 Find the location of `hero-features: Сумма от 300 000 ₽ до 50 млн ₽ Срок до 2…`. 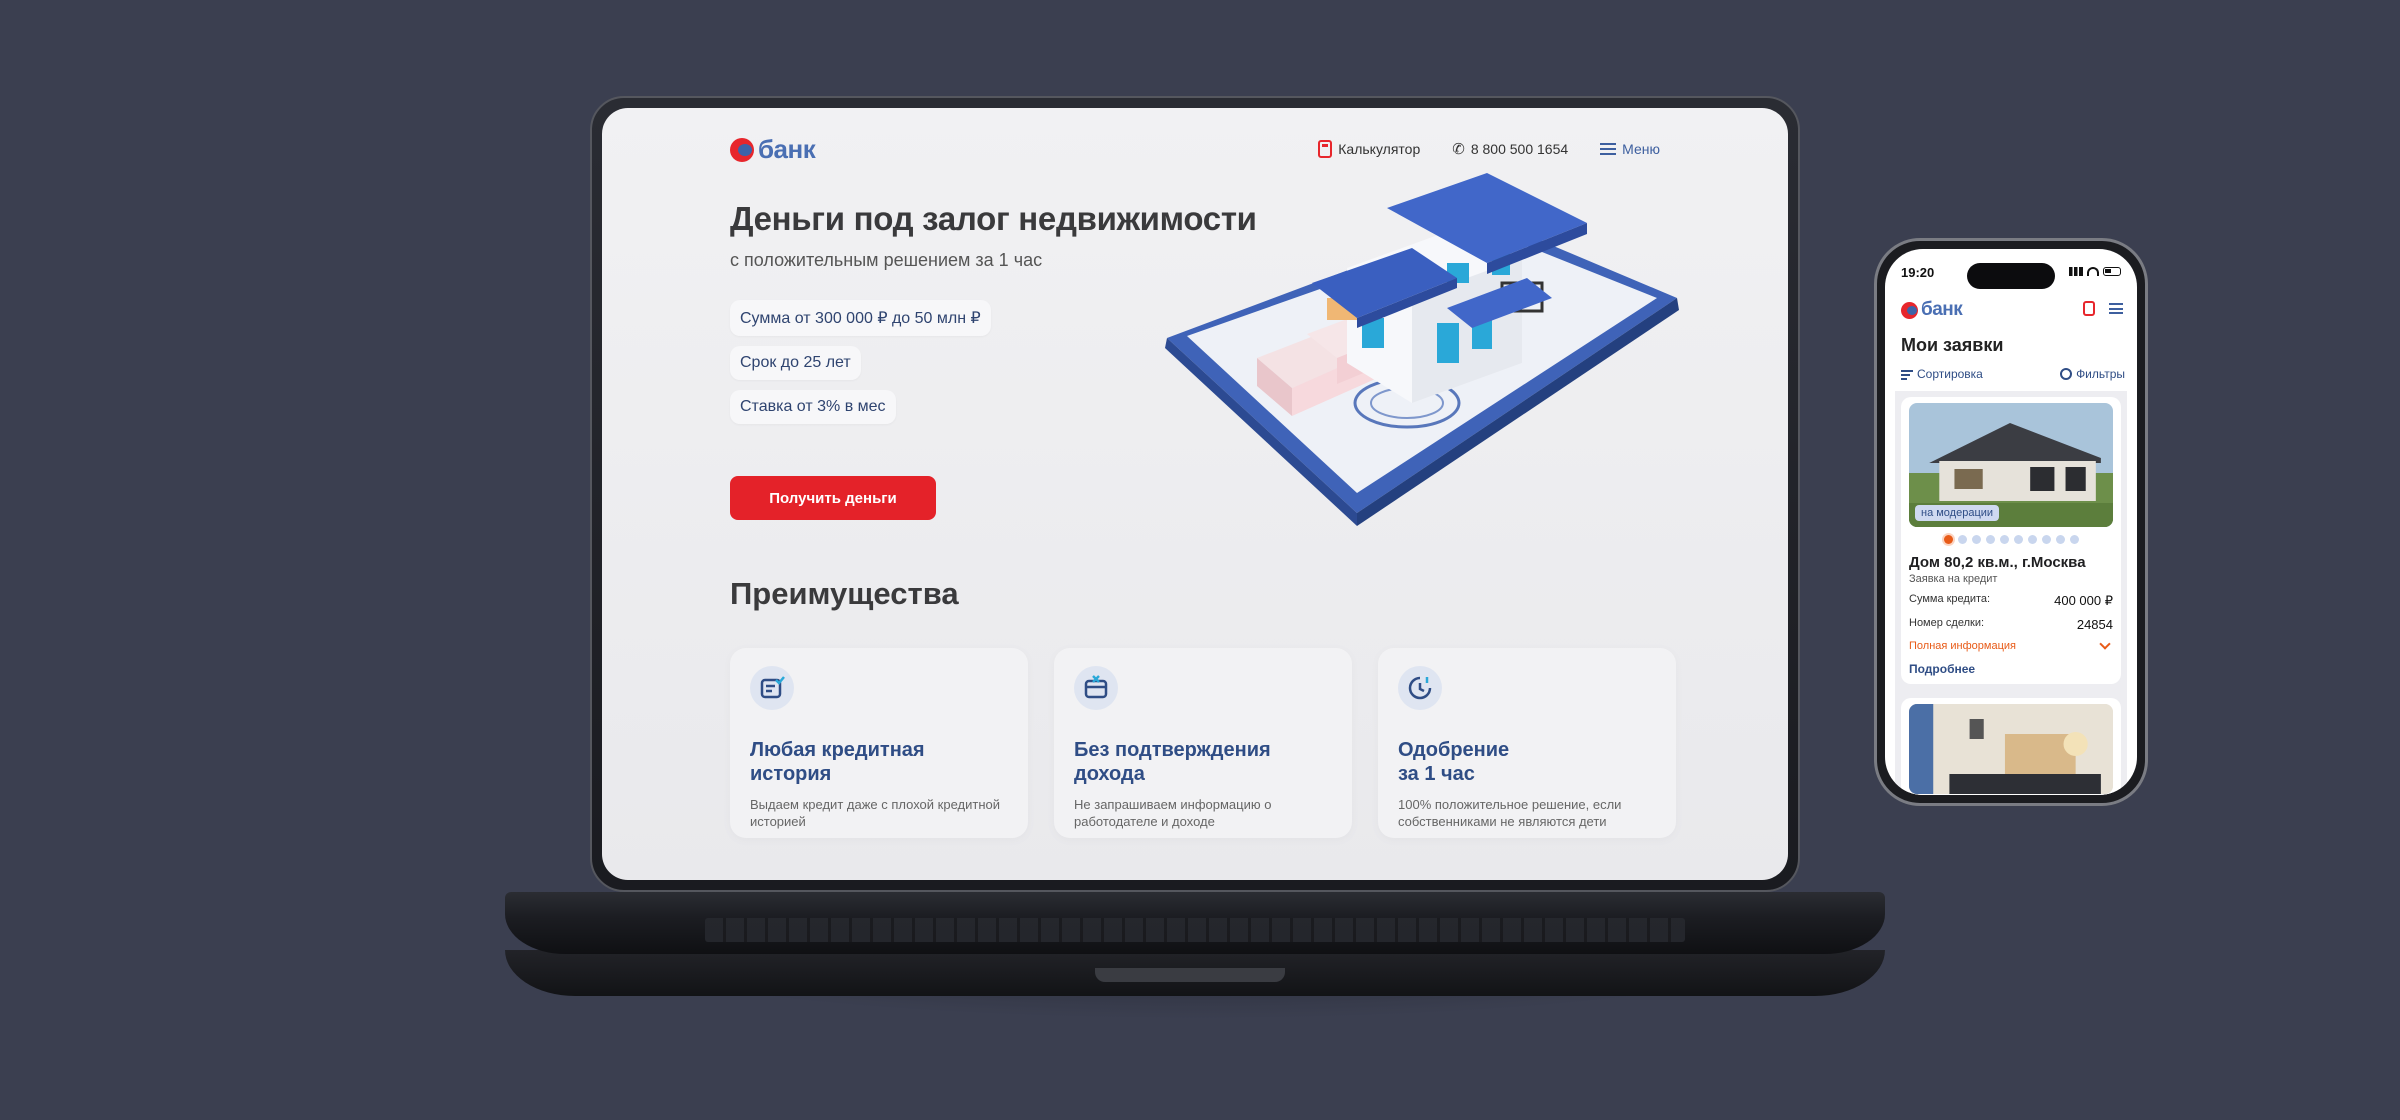

hero-features: Сумма от 300 000 ₽ до 50 млн ₽ Срок до 2… is located at coordinates (860, 362).